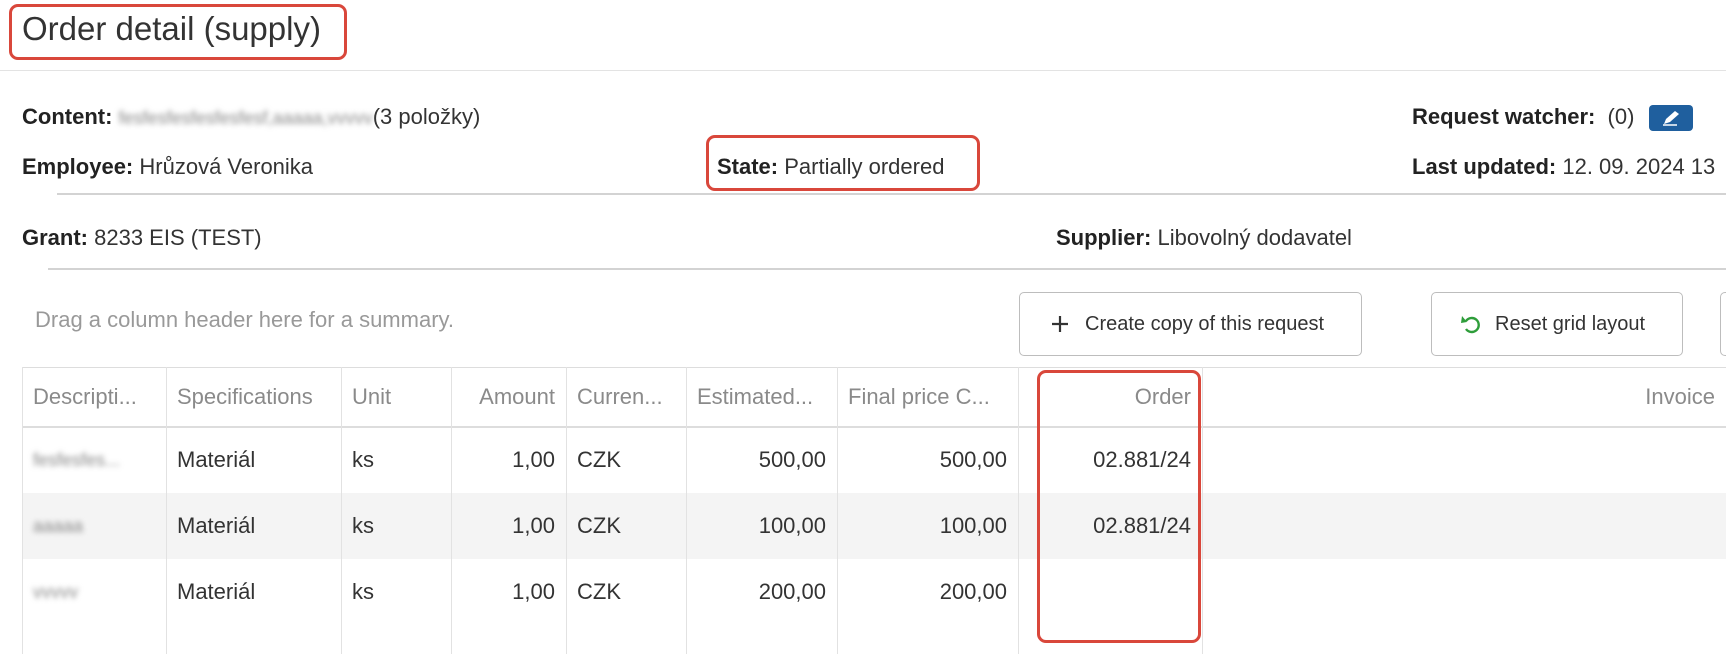 The height and width of the screenshot is (654, 1726). Describe the element at coordinates (1470, 325) in the screenshot. I see `undo-icon` at that location.